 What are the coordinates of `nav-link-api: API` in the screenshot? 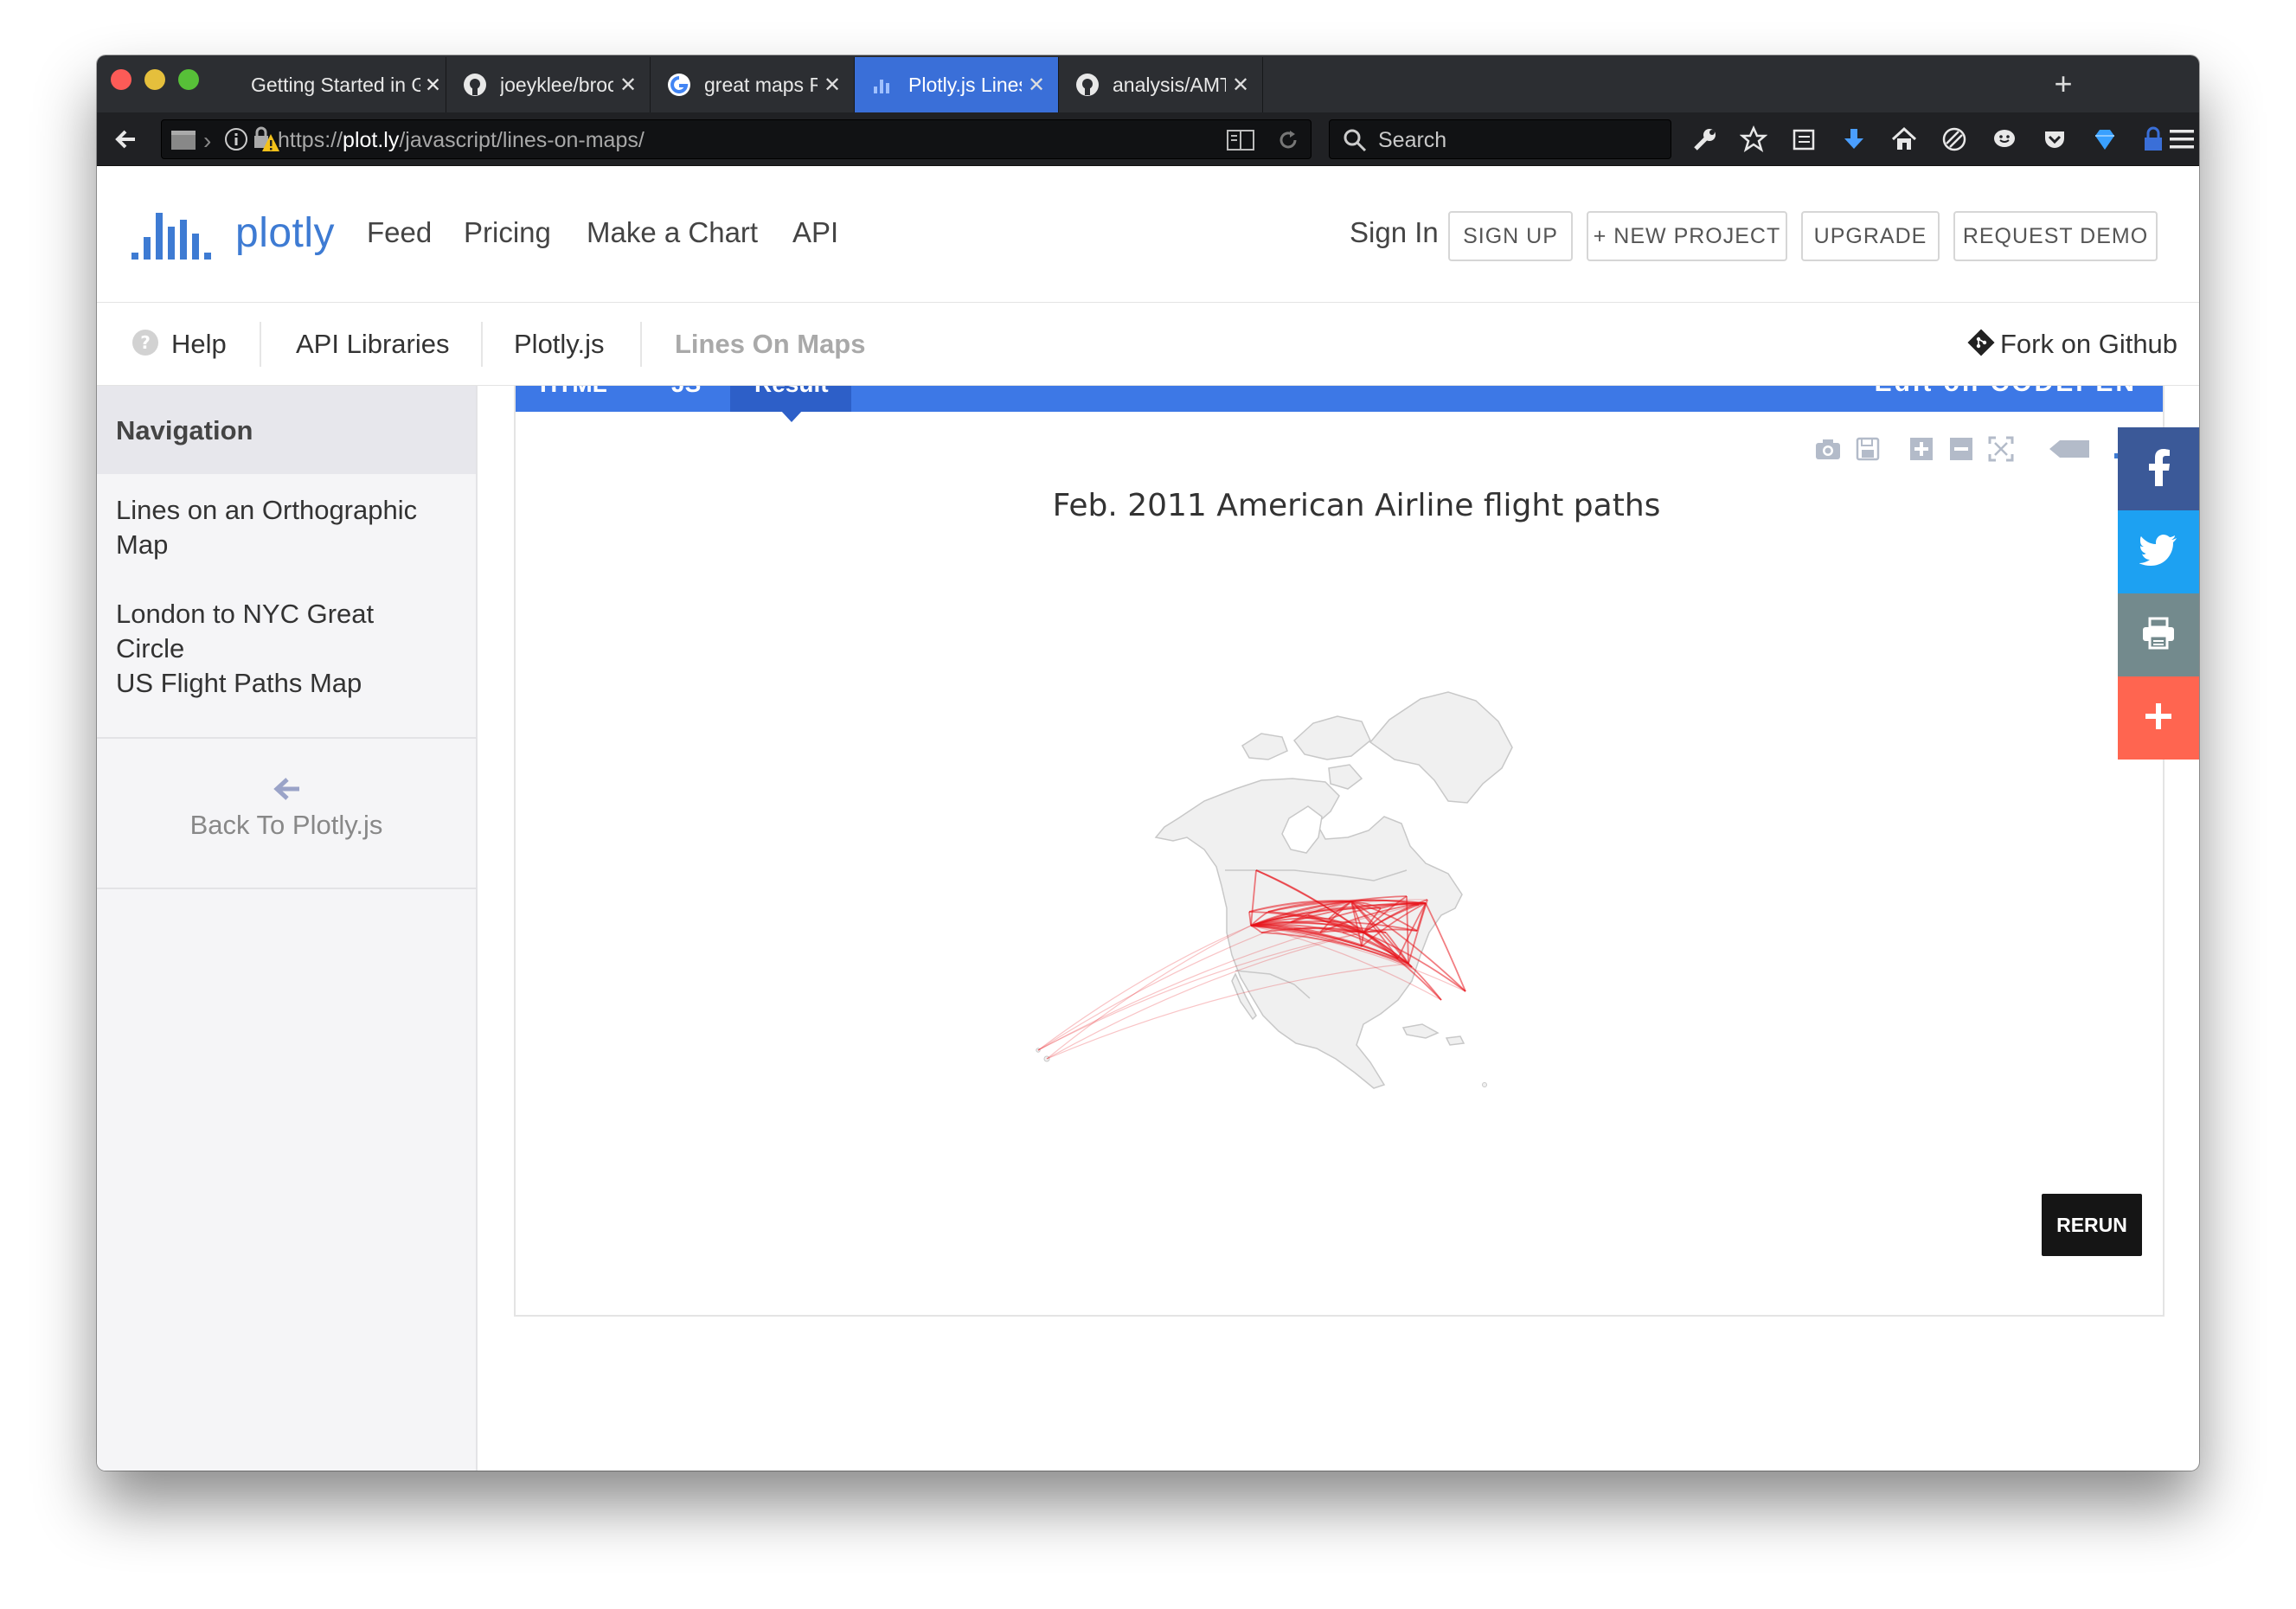 It's located at (815, 233).